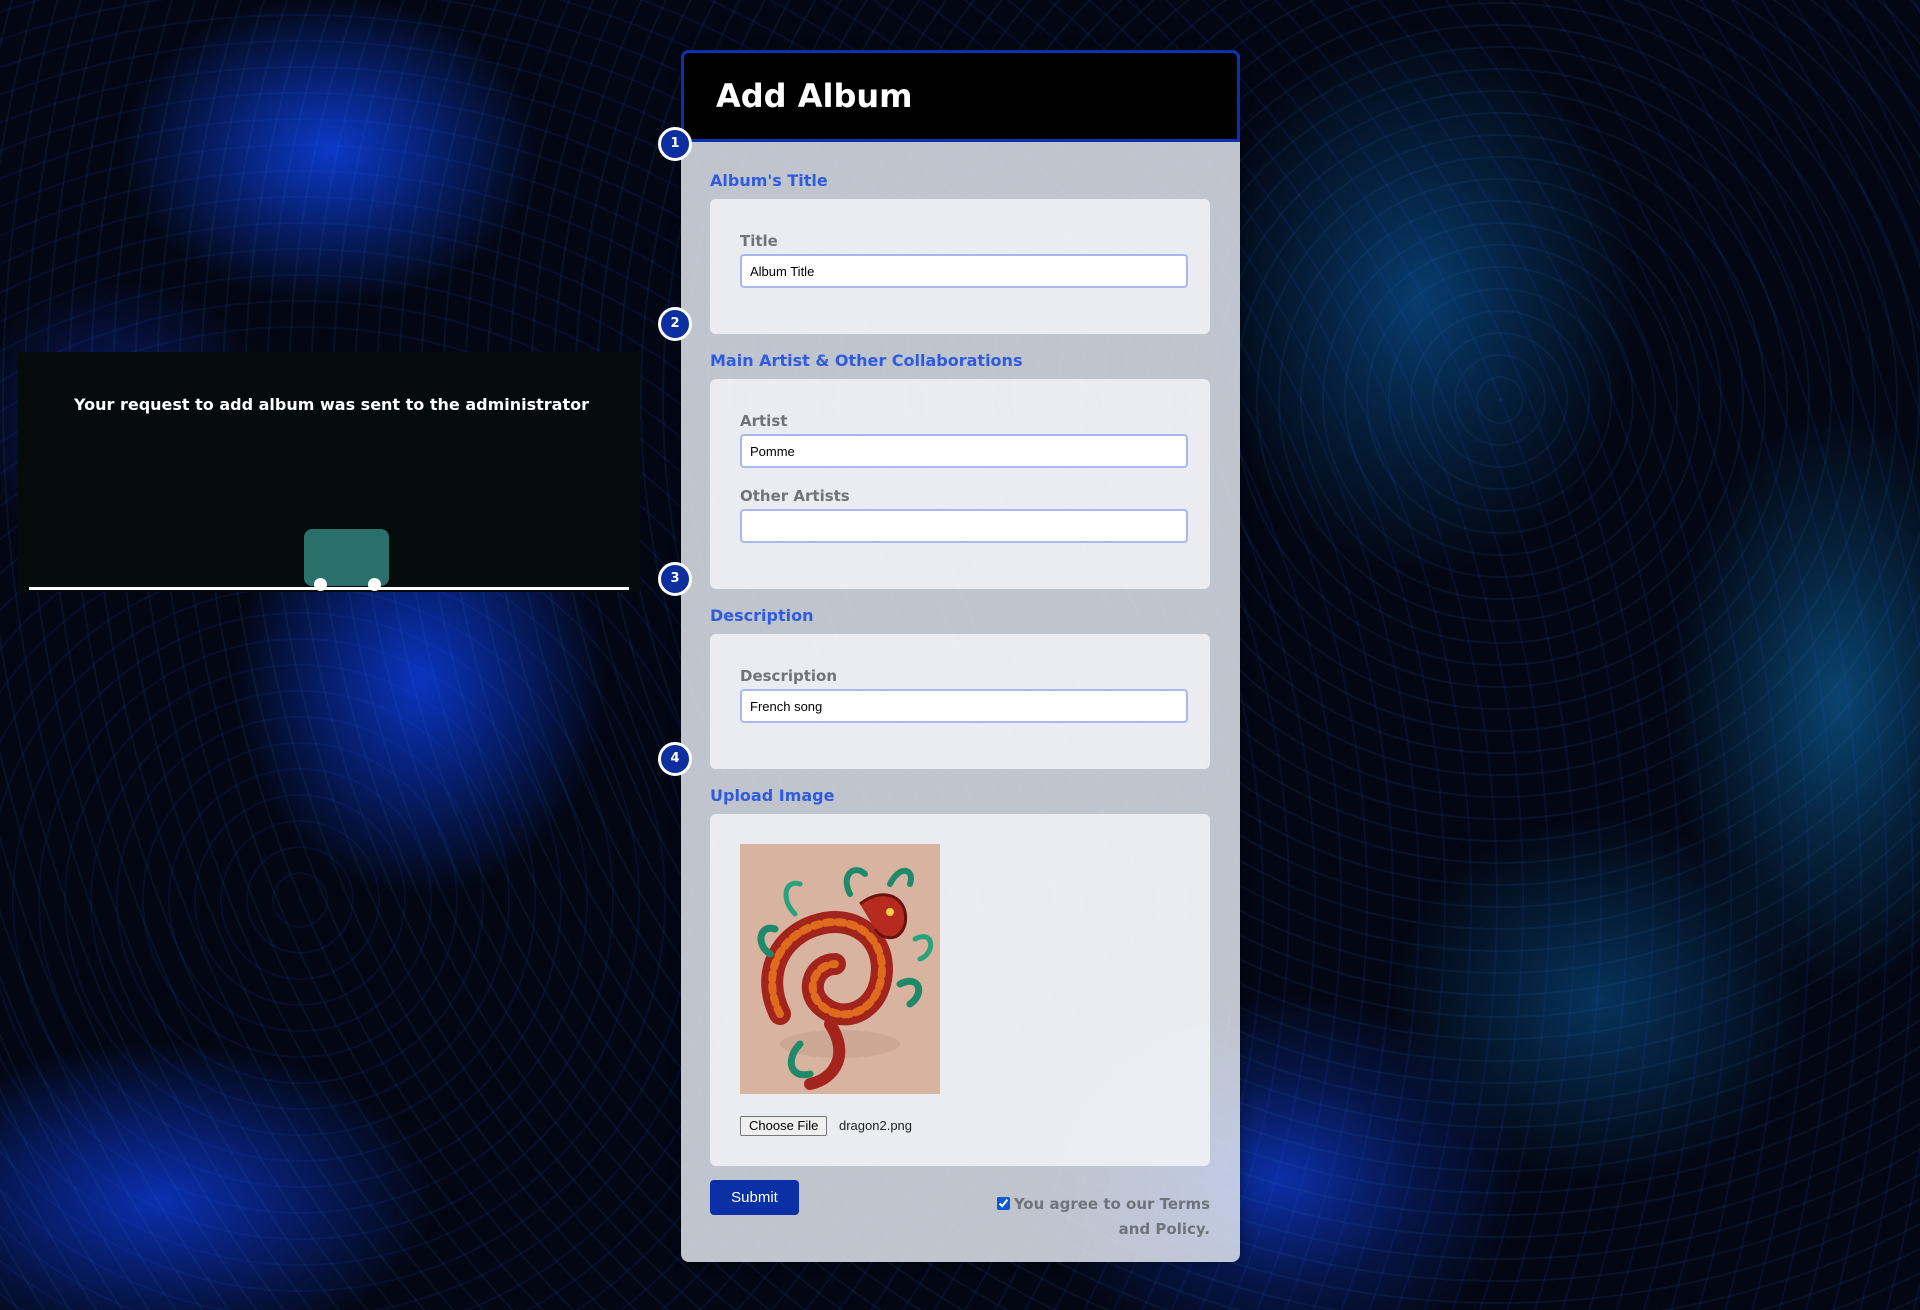 This screenshot has width=1920, height=1310. I want to click on section-title-album-title: Album's Title, so click(769, 180).